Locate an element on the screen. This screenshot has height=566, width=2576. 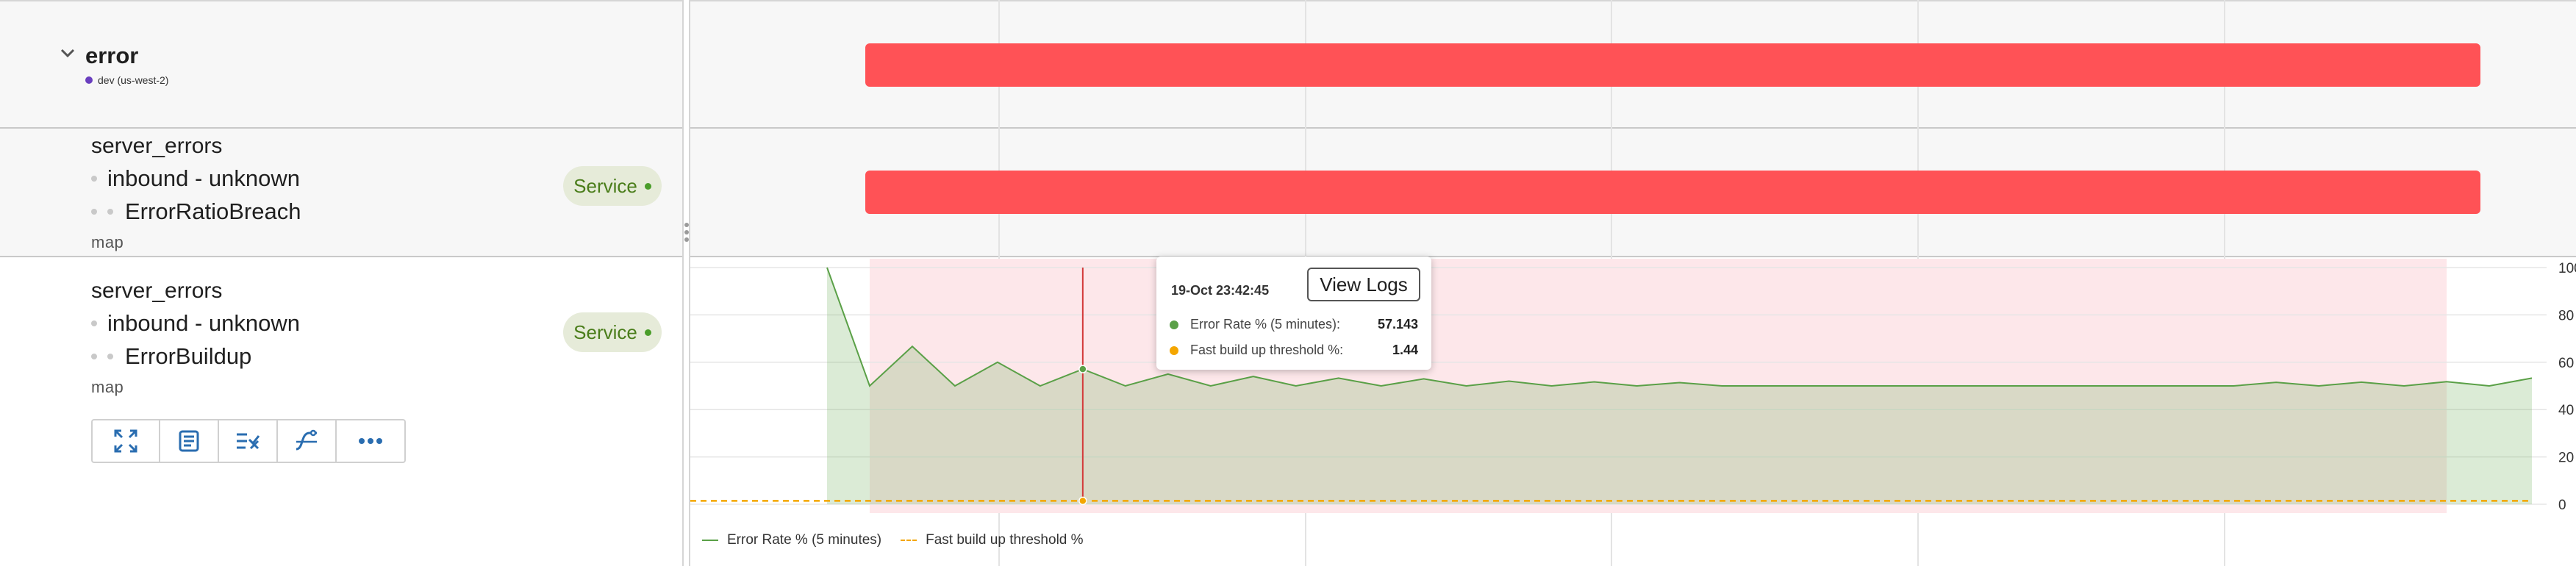
drag-handle-icon is located at coordinates (686, 235).